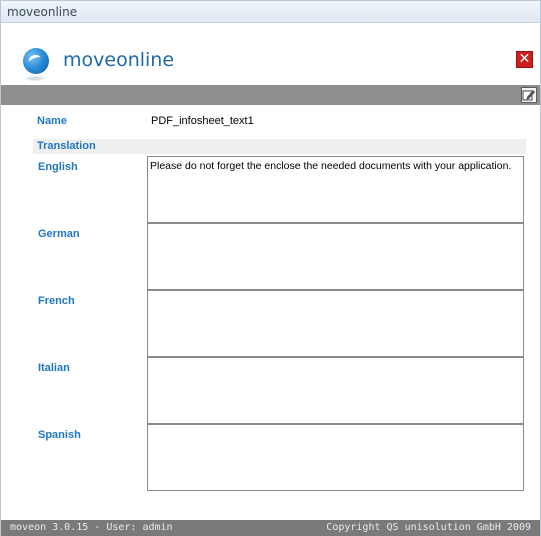  What do you see at coordinates (270, 95) in the screenshot?
I see `toolbar` at bounding box center [270, 95].